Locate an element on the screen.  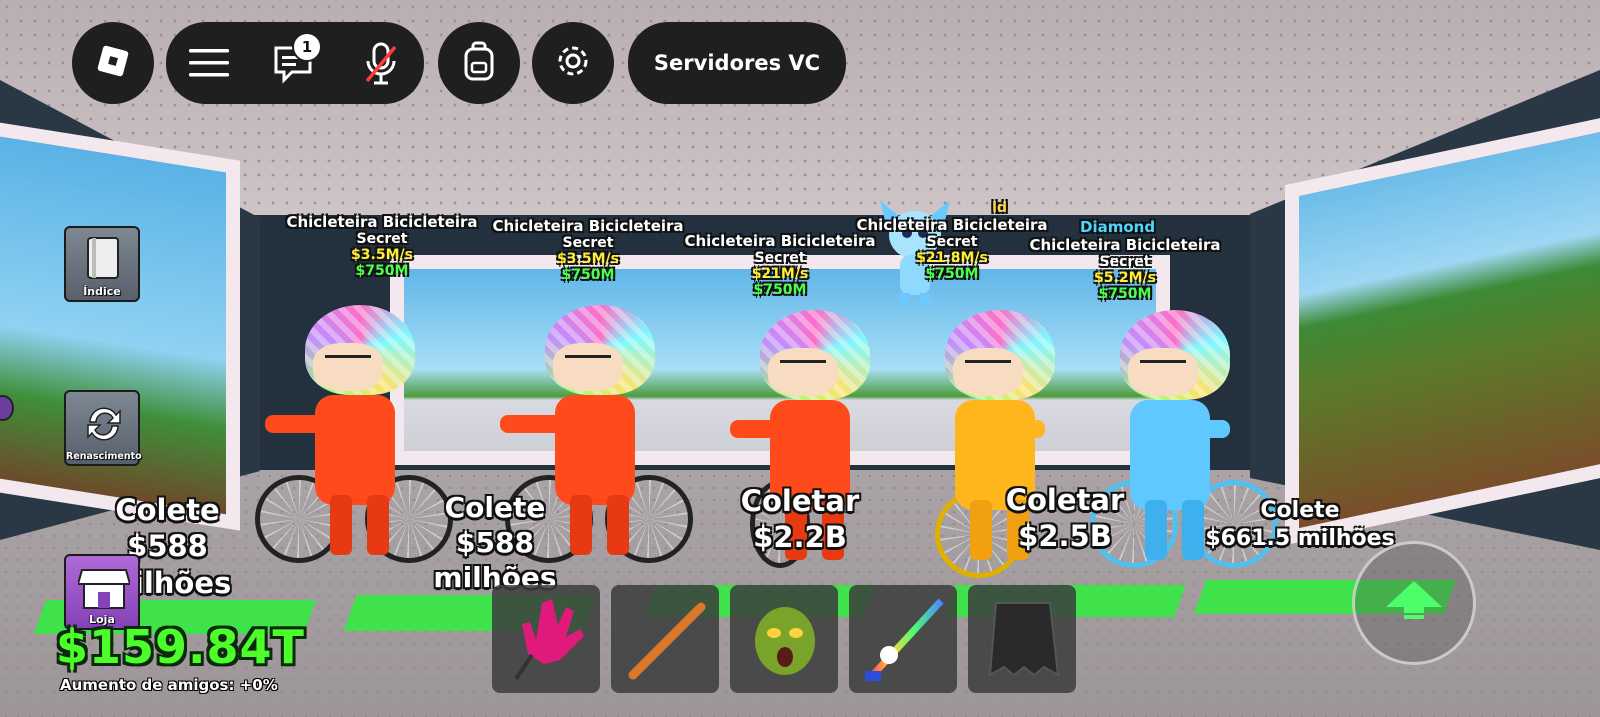
backpack-icon is located at coordinates (479, 63).